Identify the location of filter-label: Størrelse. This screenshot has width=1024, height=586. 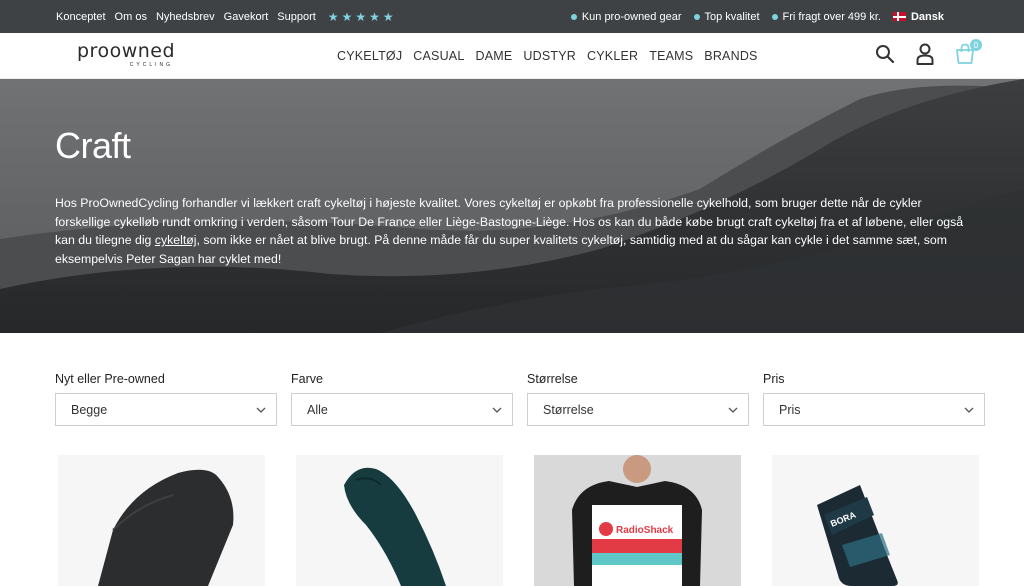
(552, 379).